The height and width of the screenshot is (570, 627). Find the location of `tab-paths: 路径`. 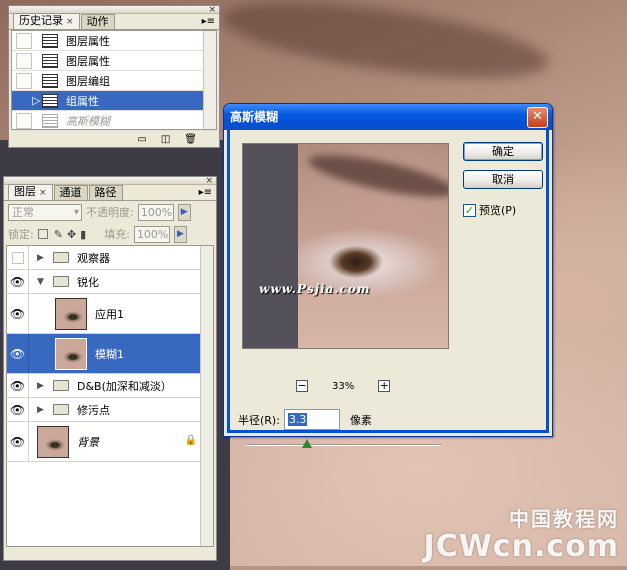

tab-paths: 路径 is located at coordinates (105, 192).